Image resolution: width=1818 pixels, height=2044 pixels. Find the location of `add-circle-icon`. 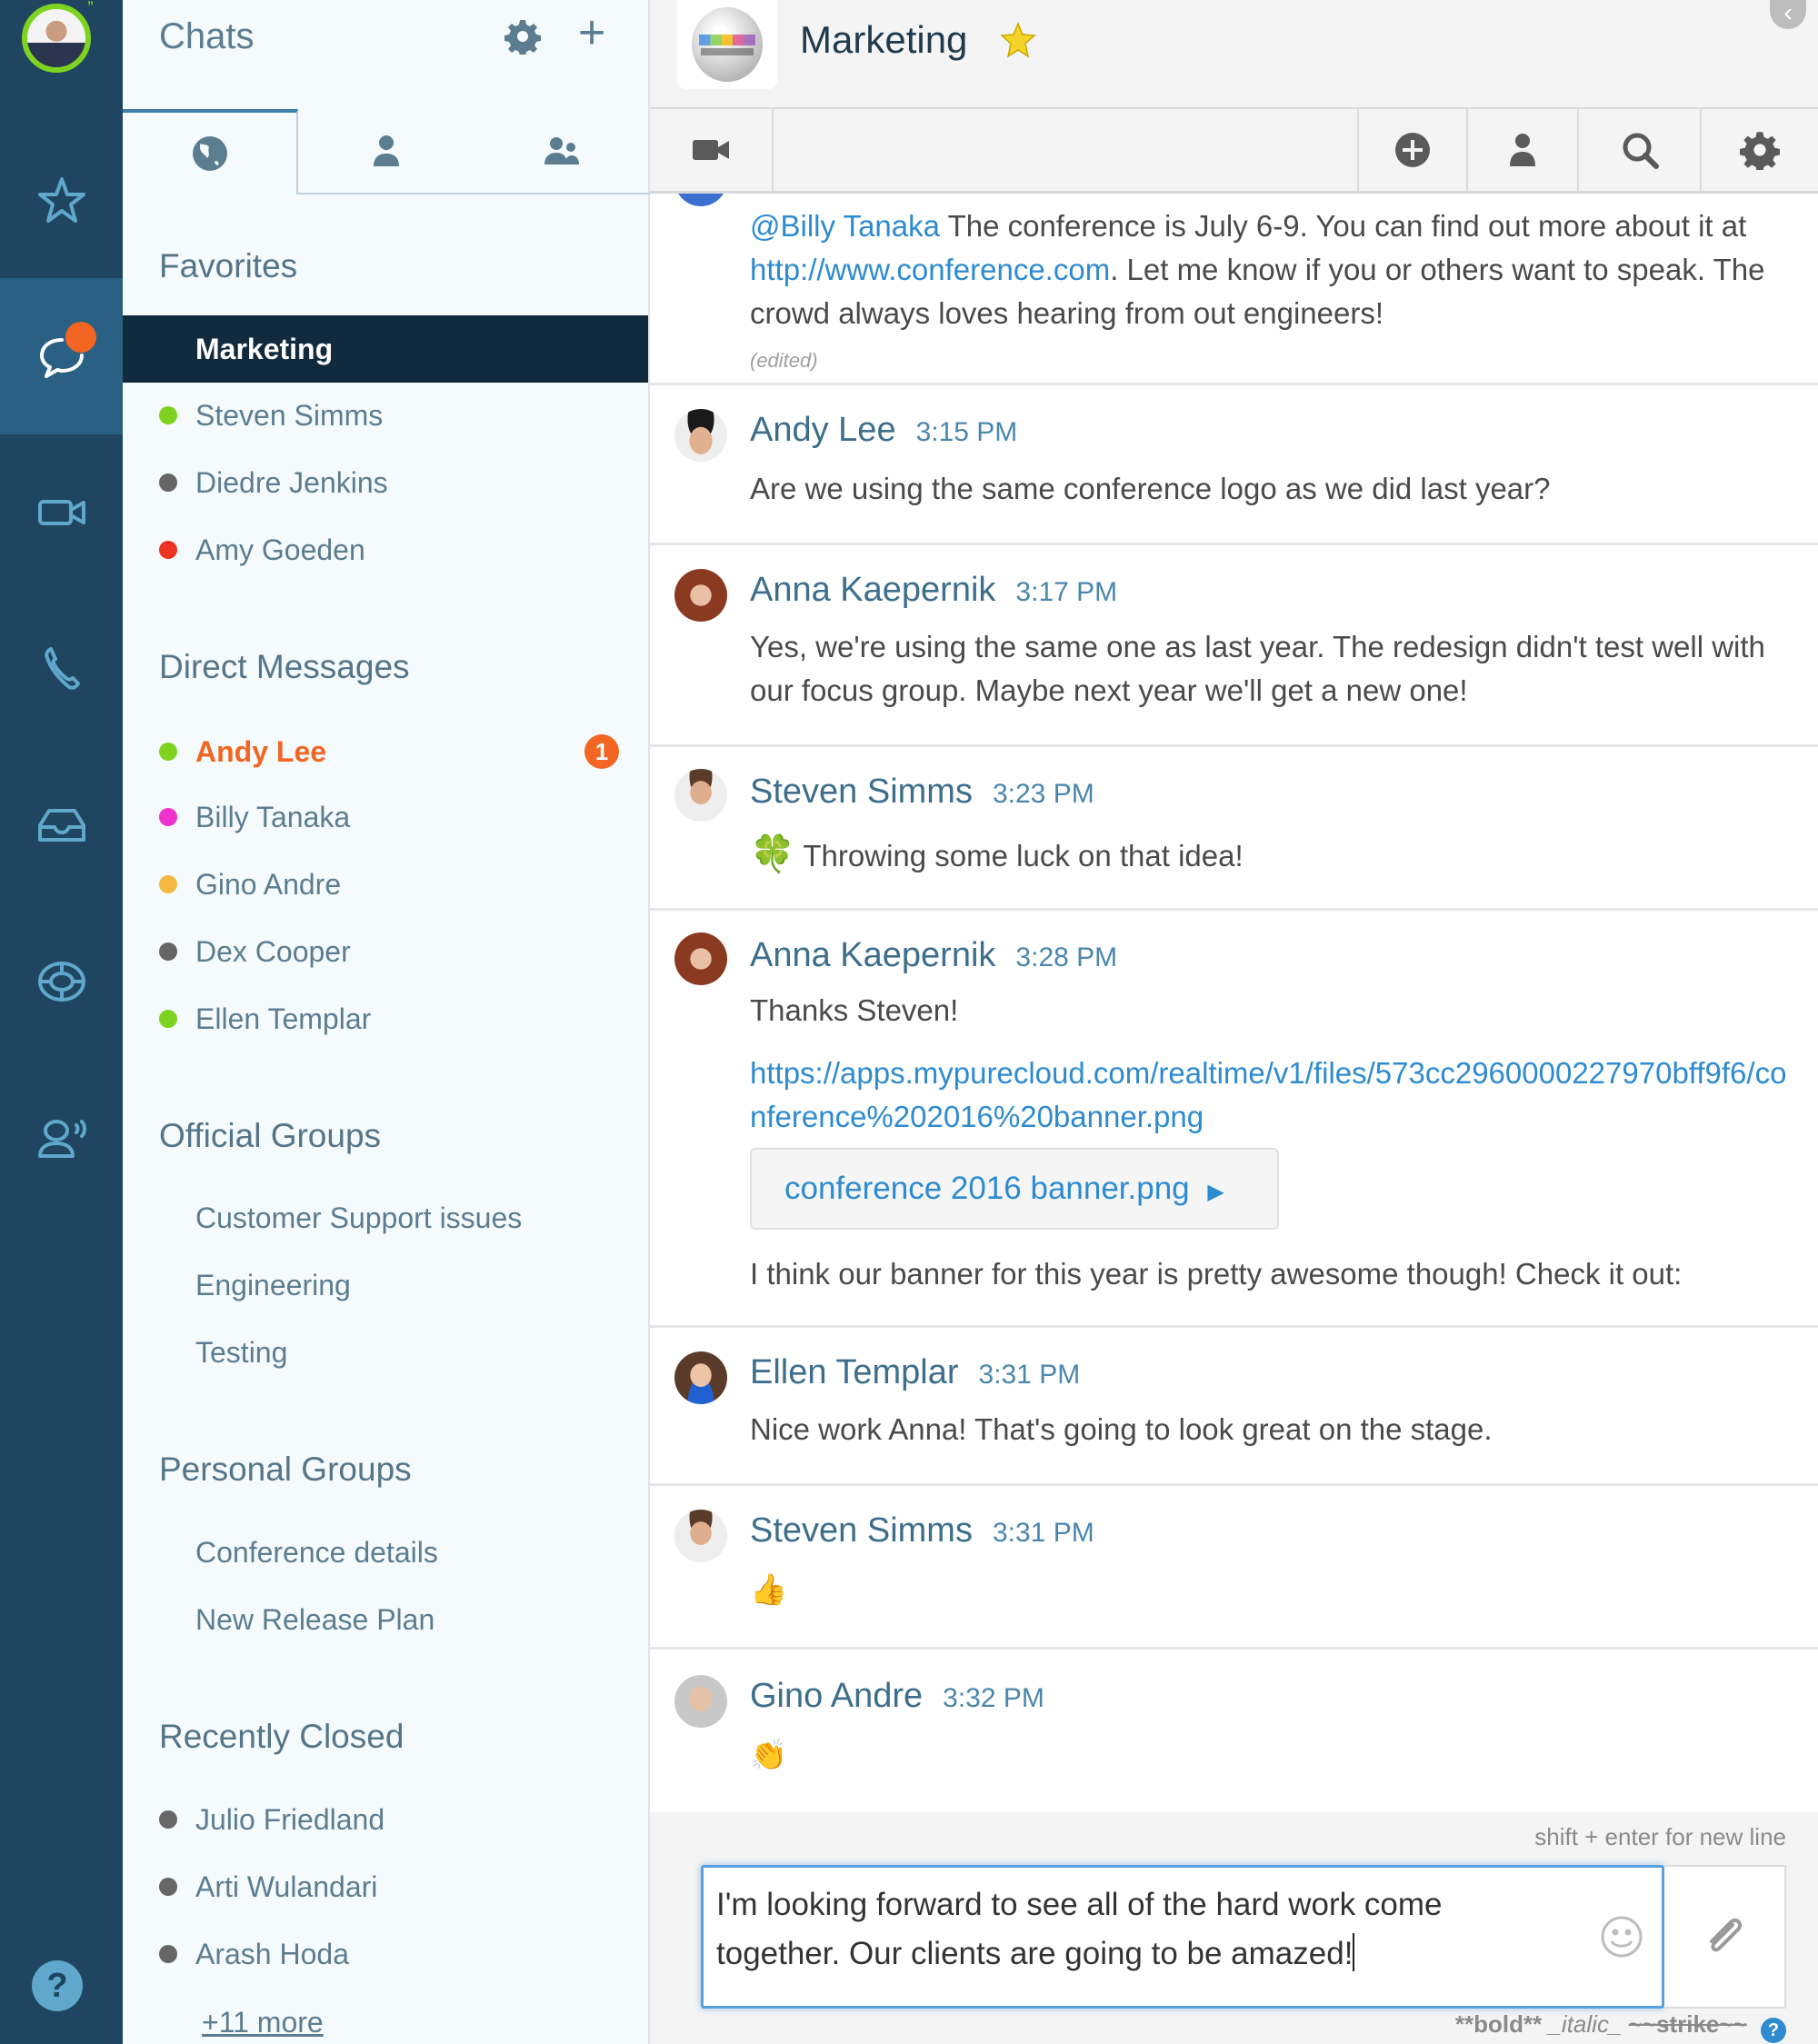

add-circle-icon is located at coordinates (1413, 150).